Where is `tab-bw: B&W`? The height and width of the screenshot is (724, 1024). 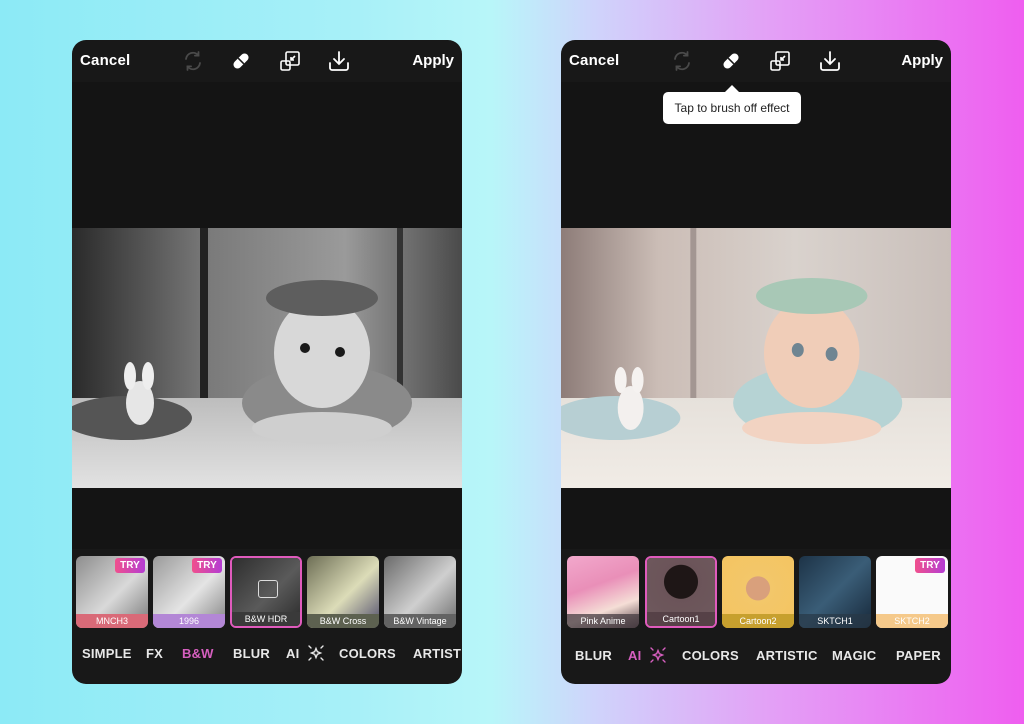 tab-bw: B&W is located at coordinates (198, 653).